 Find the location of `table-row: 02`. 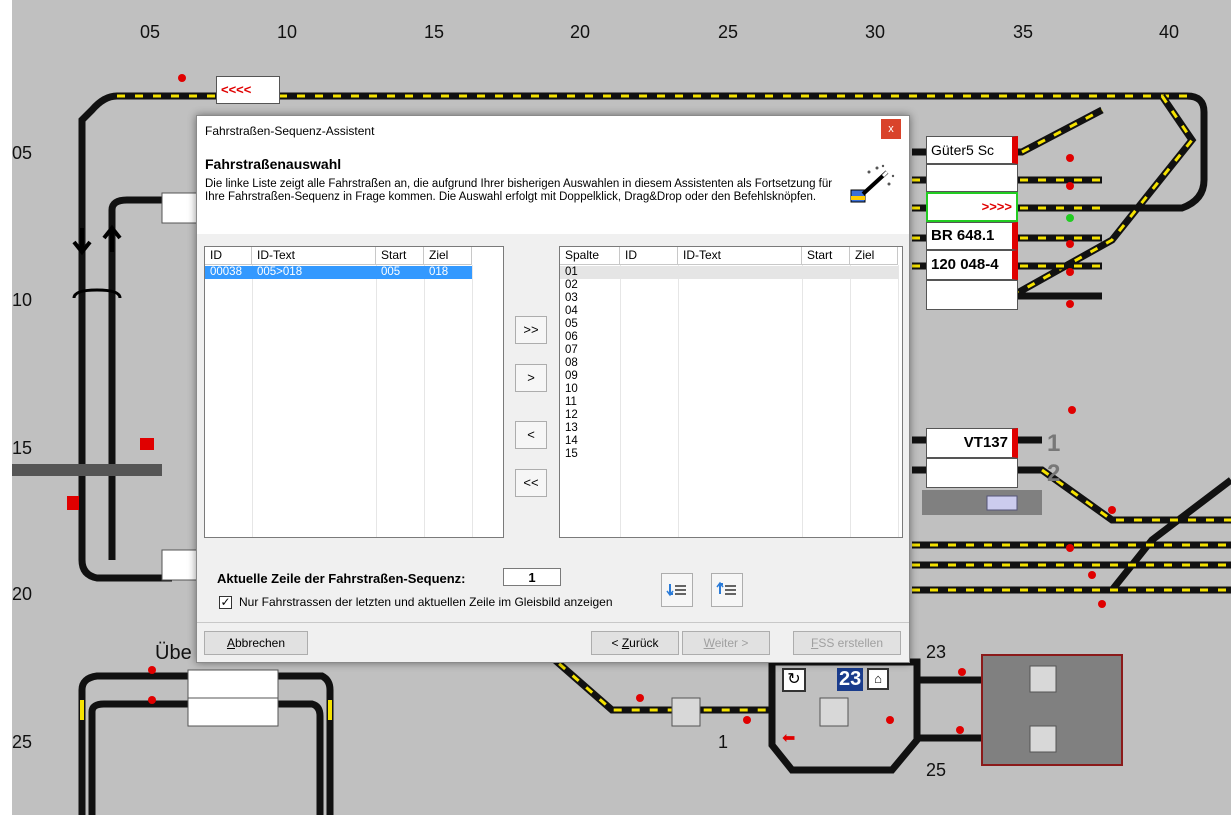

table-row: 02 is located at coordinates (729, 285).